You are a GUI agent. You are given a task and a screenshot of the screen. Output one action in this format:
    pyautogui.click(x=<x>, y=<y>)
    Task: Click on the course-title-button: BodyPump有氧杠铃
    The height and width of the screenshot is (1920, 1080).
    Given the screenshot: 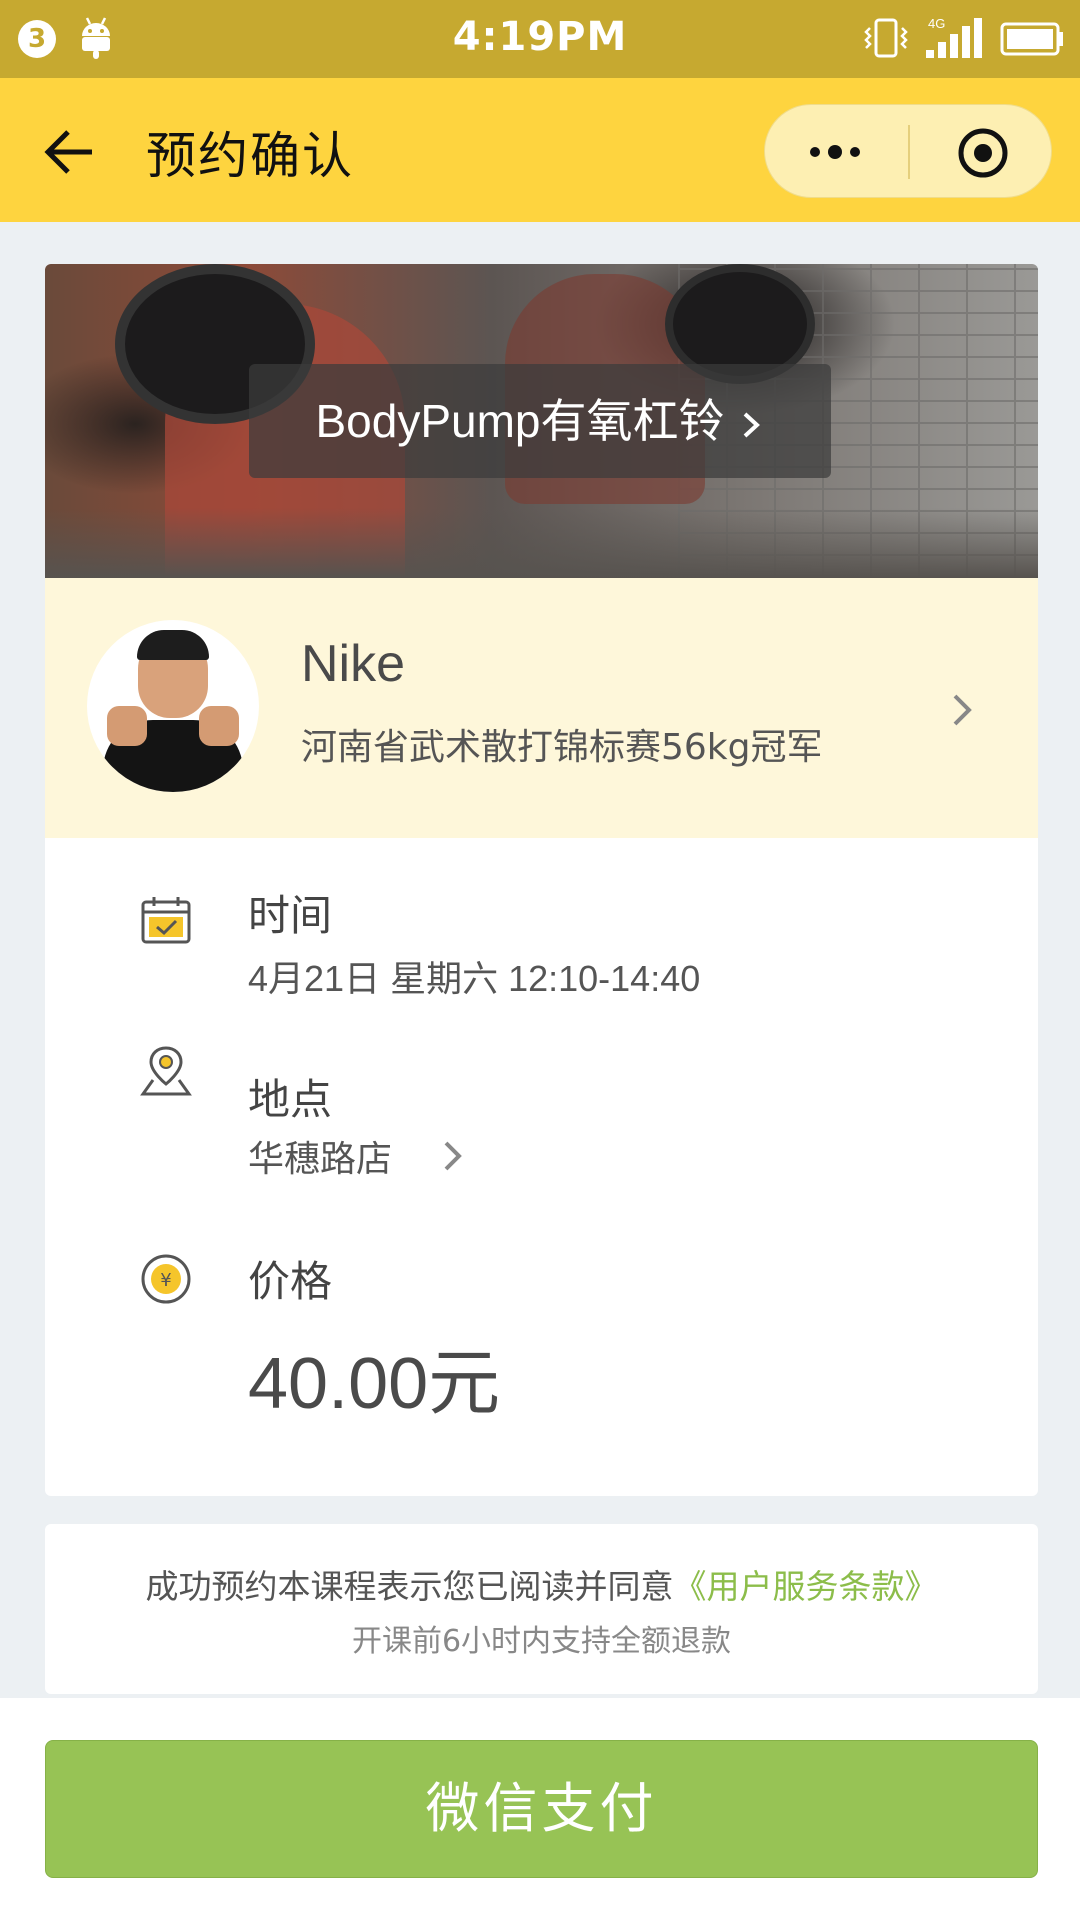 What is the action you would take?
    pyautogui.click(x=540, y=421)
    